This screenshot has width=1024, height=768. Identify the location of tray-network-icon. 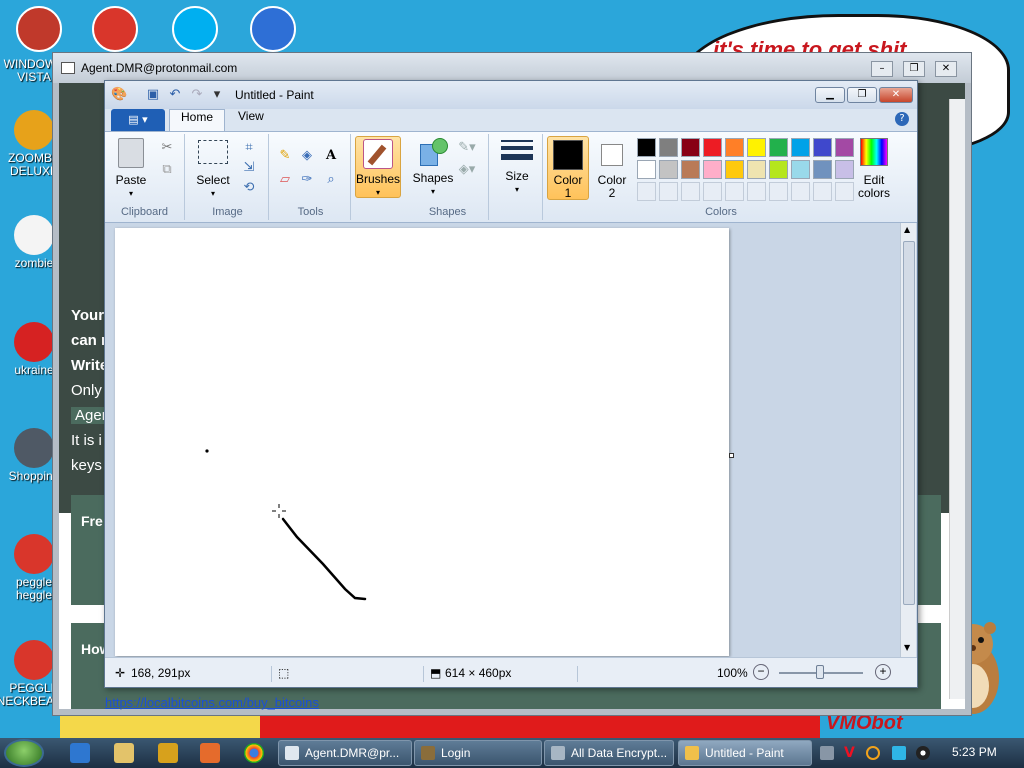
(899, 753).